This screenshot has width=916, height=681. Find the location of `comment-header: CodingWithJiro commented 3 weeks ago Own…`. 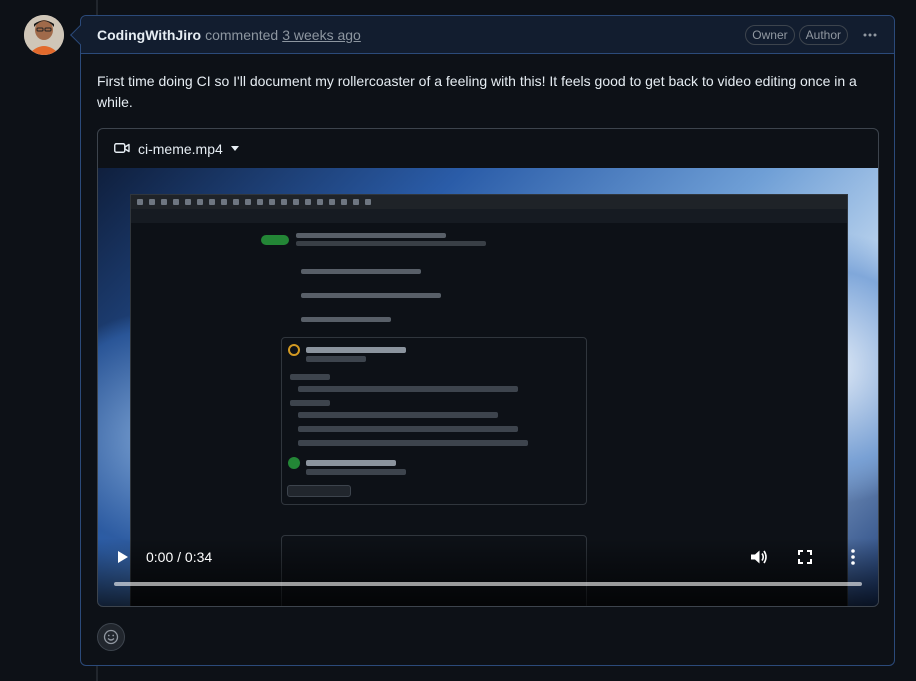

comment-header: CodingWithJiro commented 3 weeks ago Own… is located at coordinates (482, 35).